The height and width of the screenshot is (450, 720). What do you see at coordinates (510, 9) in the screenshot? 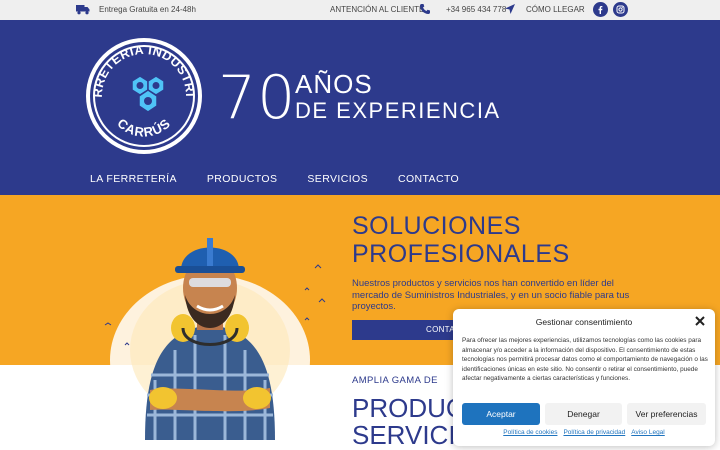
I see `location-arrow-icon` at bounding box center [510, 9].